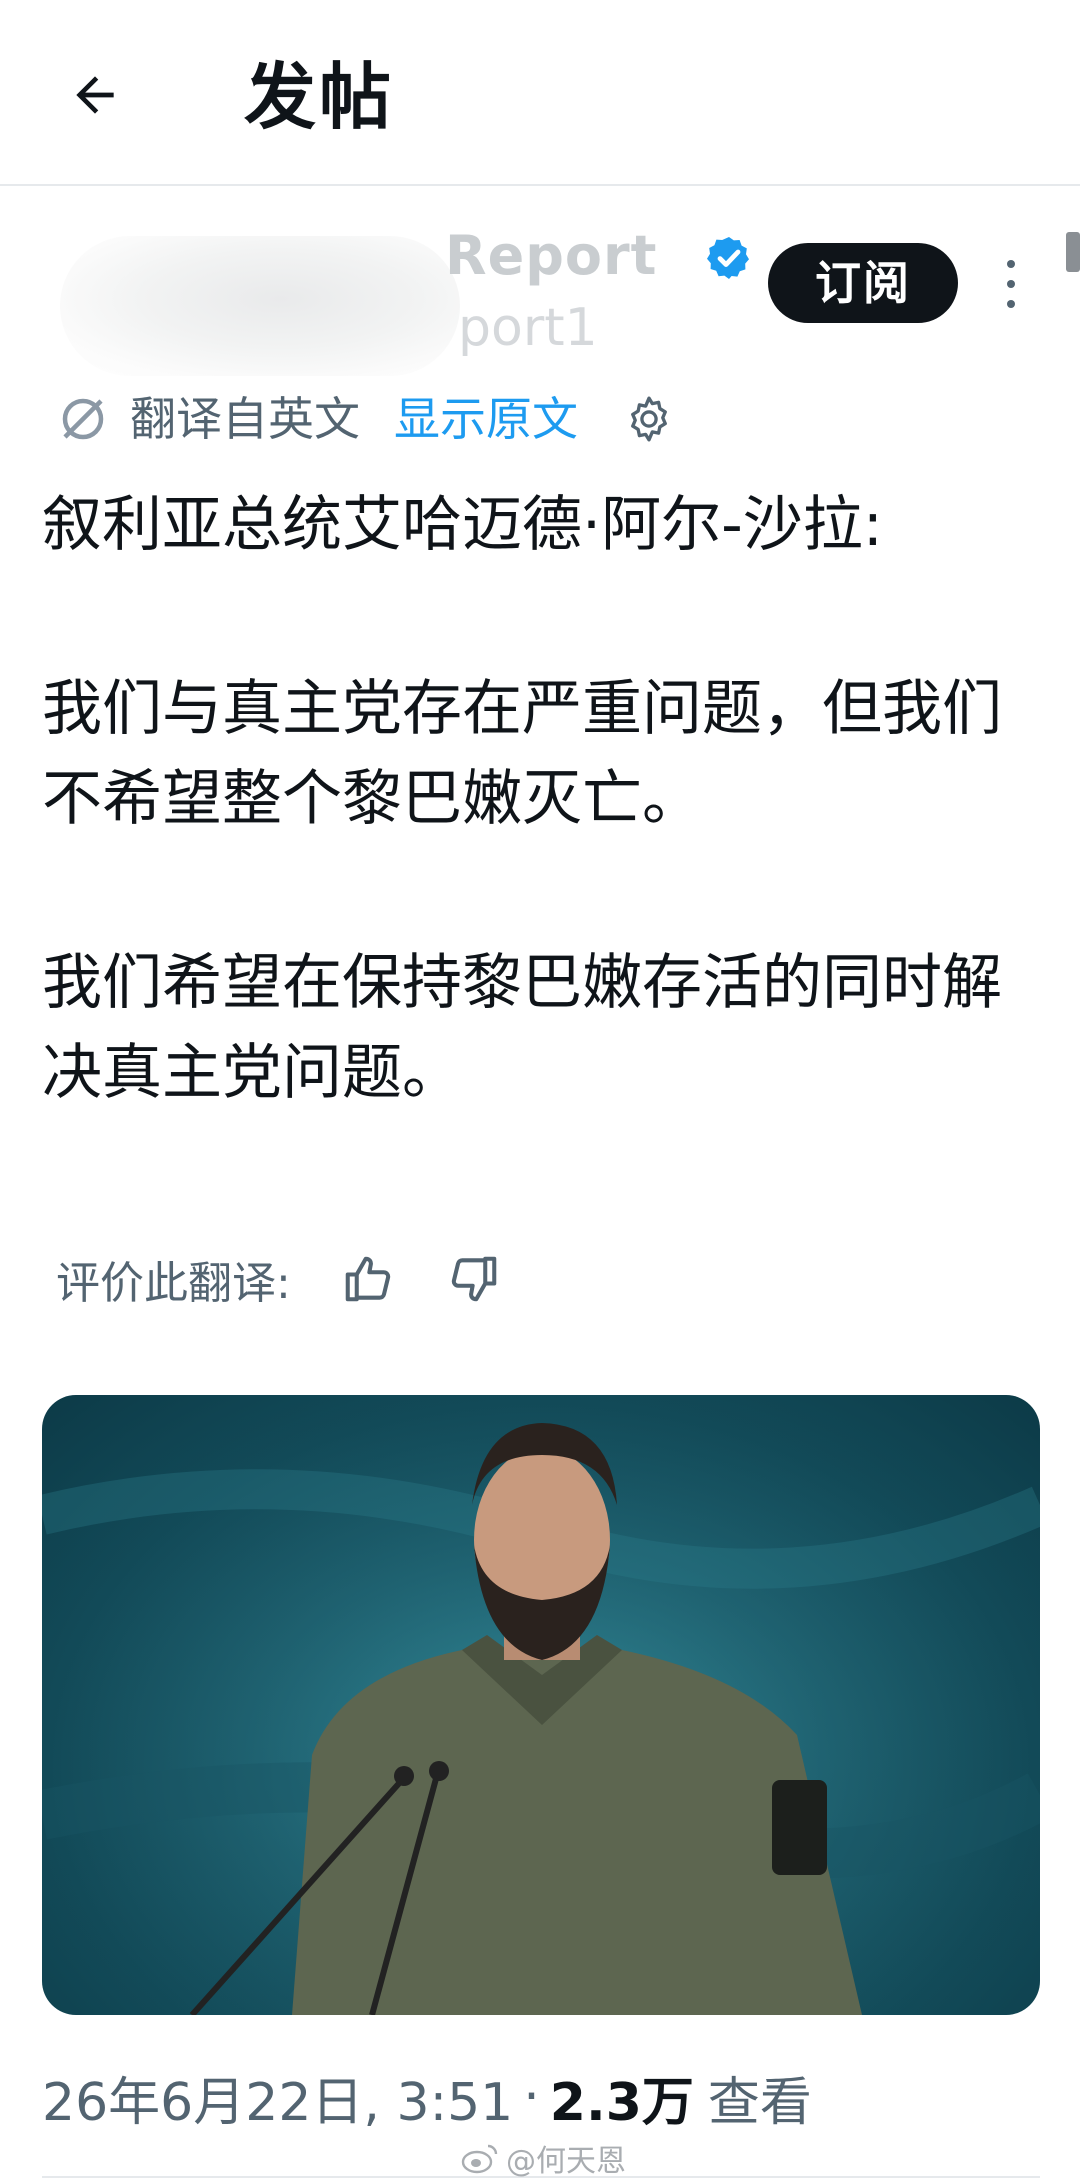  Describe the element at coordinates (522, 1028) in the screenshot. I see `post-paragraph: 我们希望在保持黎巴嫩存活的同时解决真主党问题。` at that location.